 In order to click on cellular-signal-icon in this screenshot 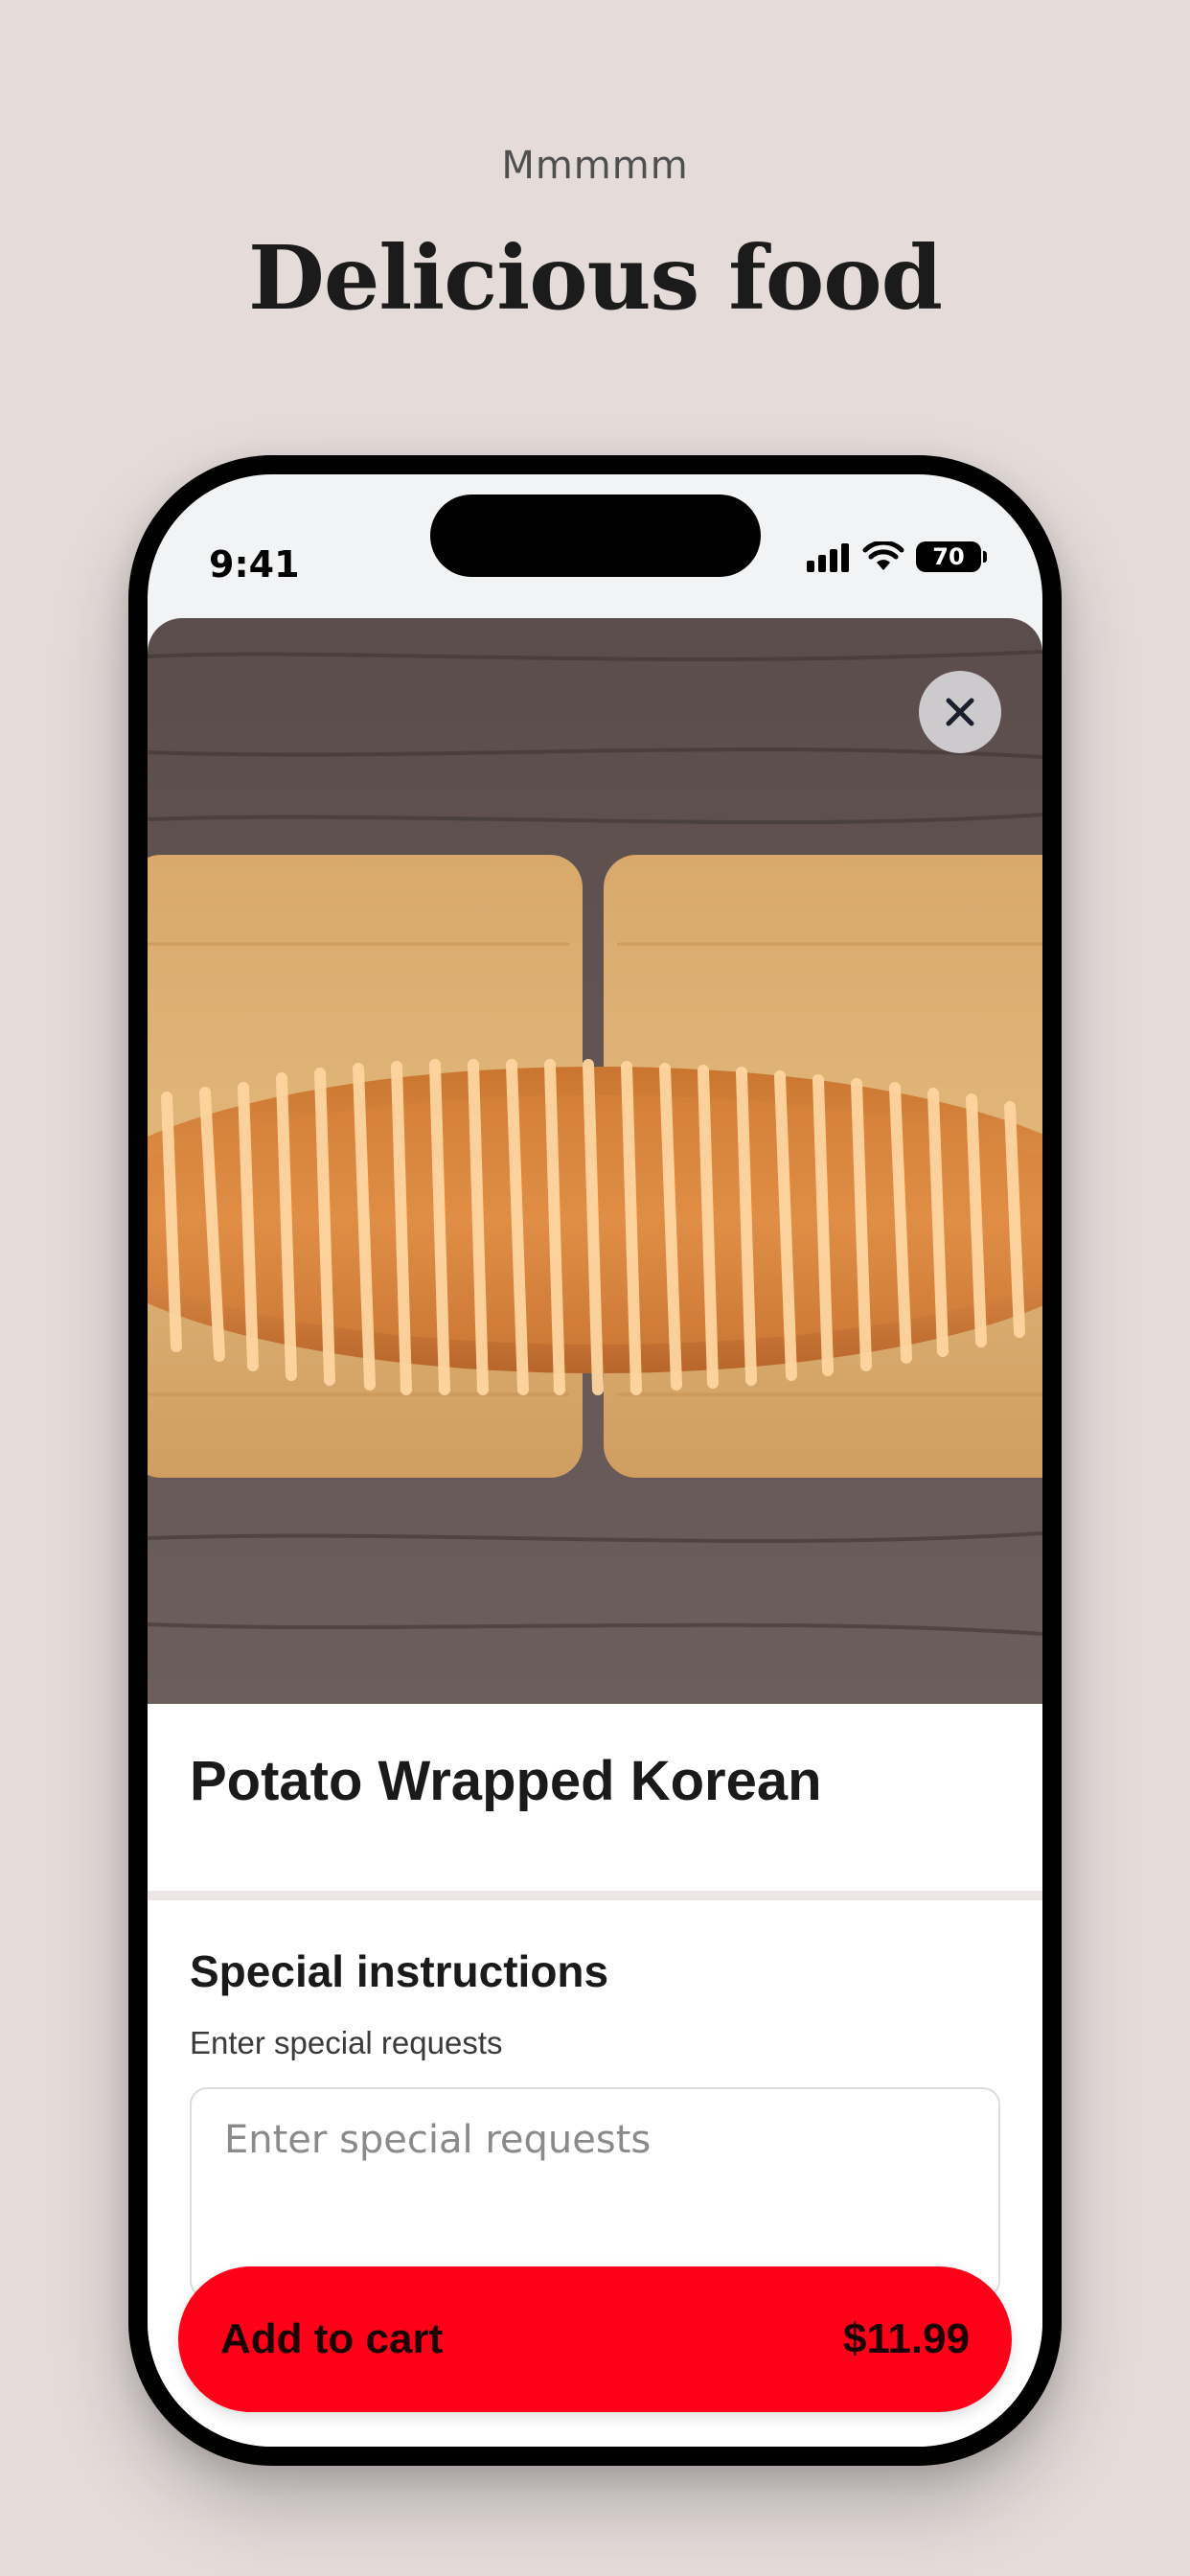, I will do `click(828, 557)`.